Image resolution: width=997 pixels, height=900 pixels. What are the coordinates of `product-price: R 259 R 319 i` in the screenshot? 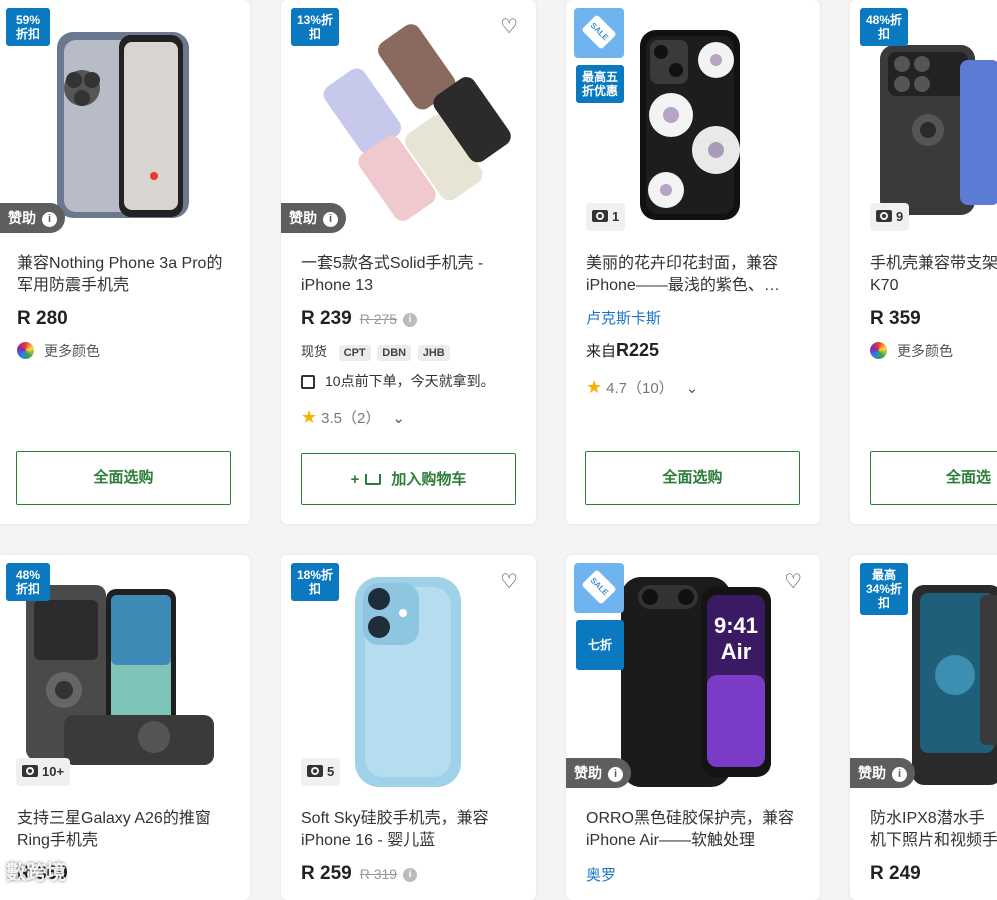 It's located at (359, 874).